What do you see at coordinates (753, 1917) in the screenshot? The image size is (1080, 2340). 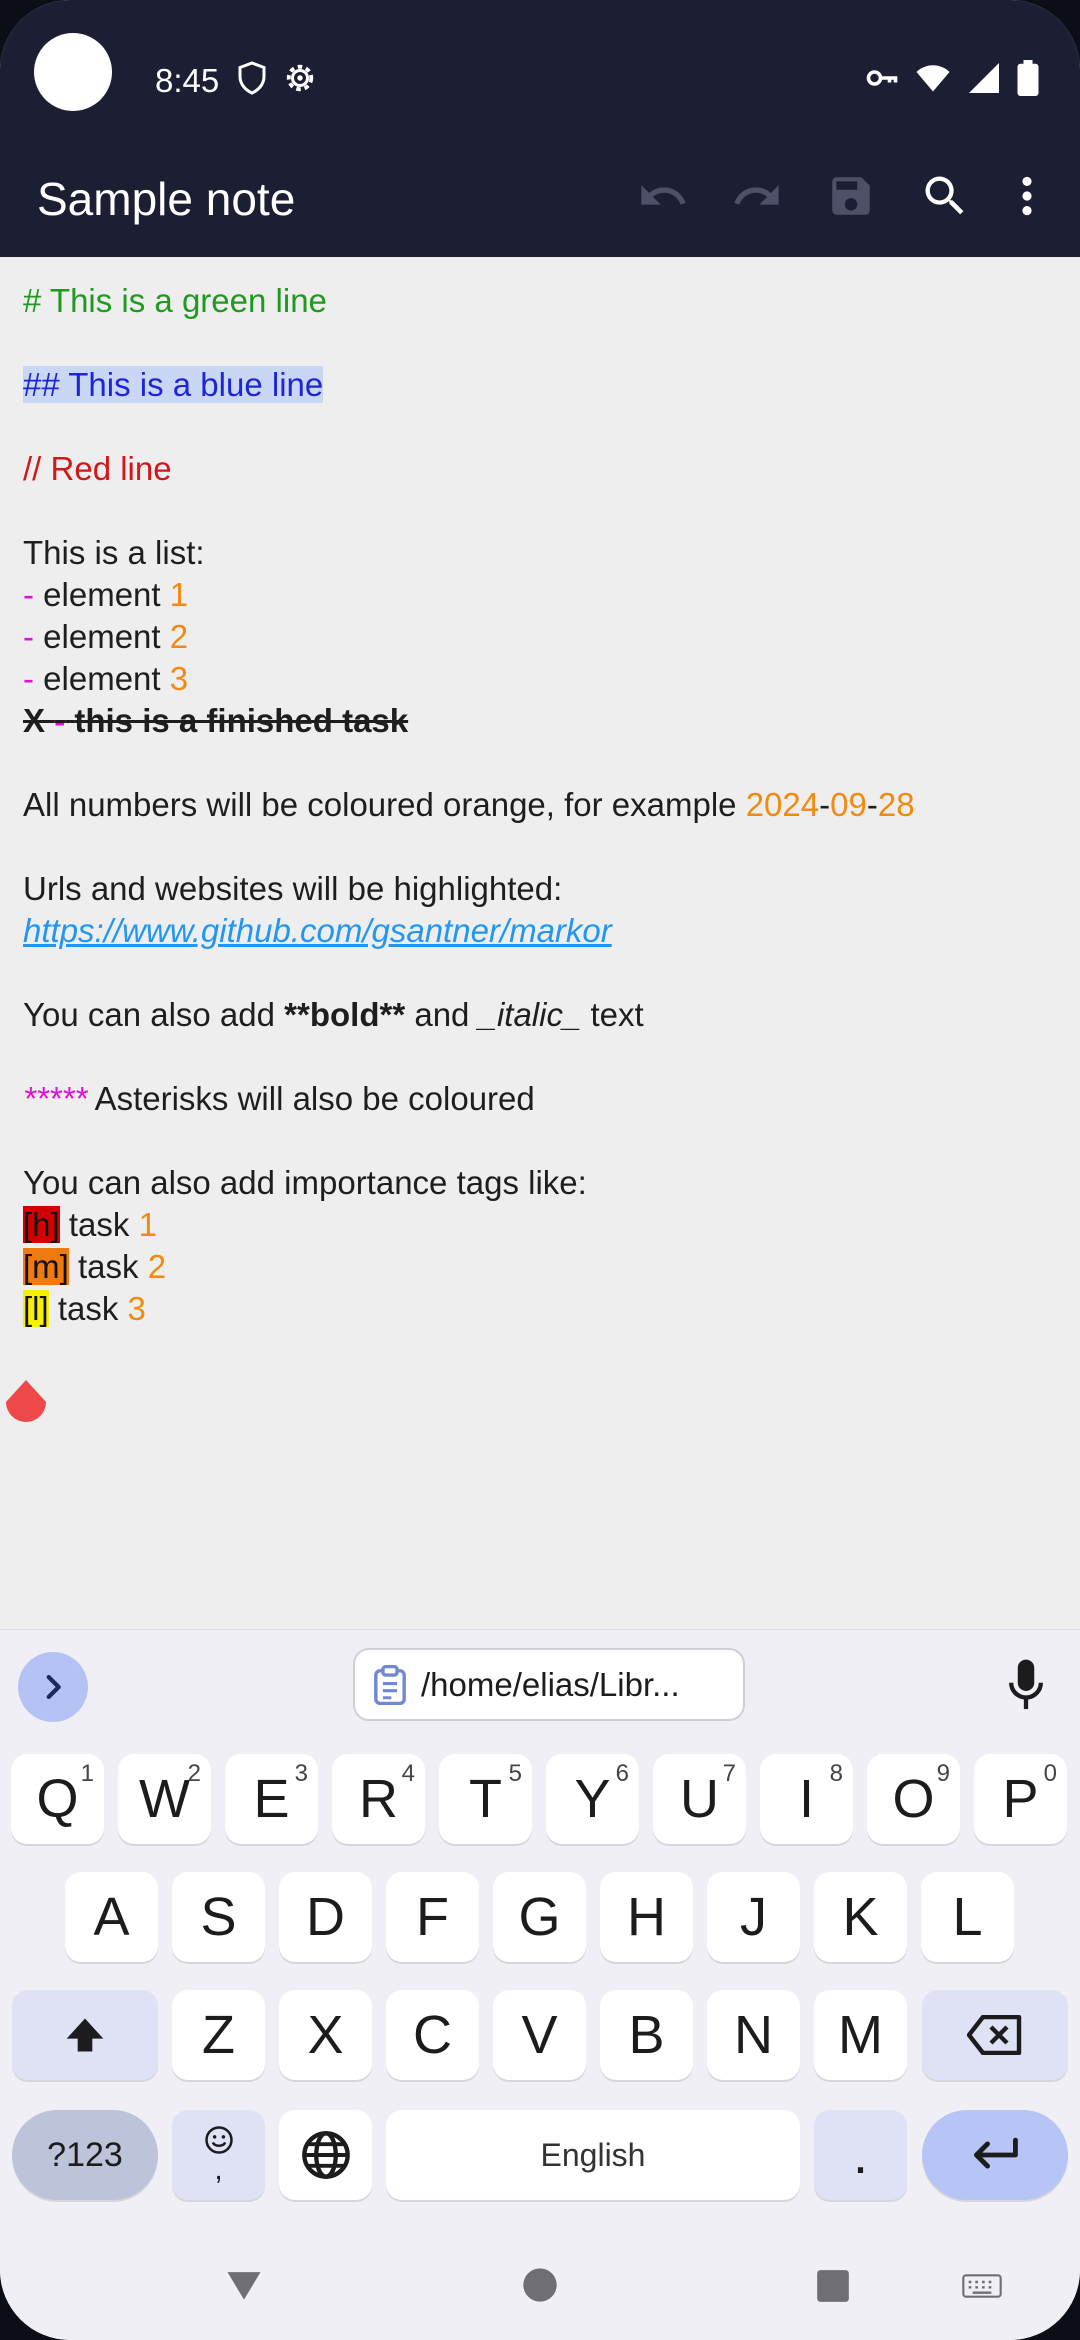 I see `key-j: J` at bounding box center [753, 1917].